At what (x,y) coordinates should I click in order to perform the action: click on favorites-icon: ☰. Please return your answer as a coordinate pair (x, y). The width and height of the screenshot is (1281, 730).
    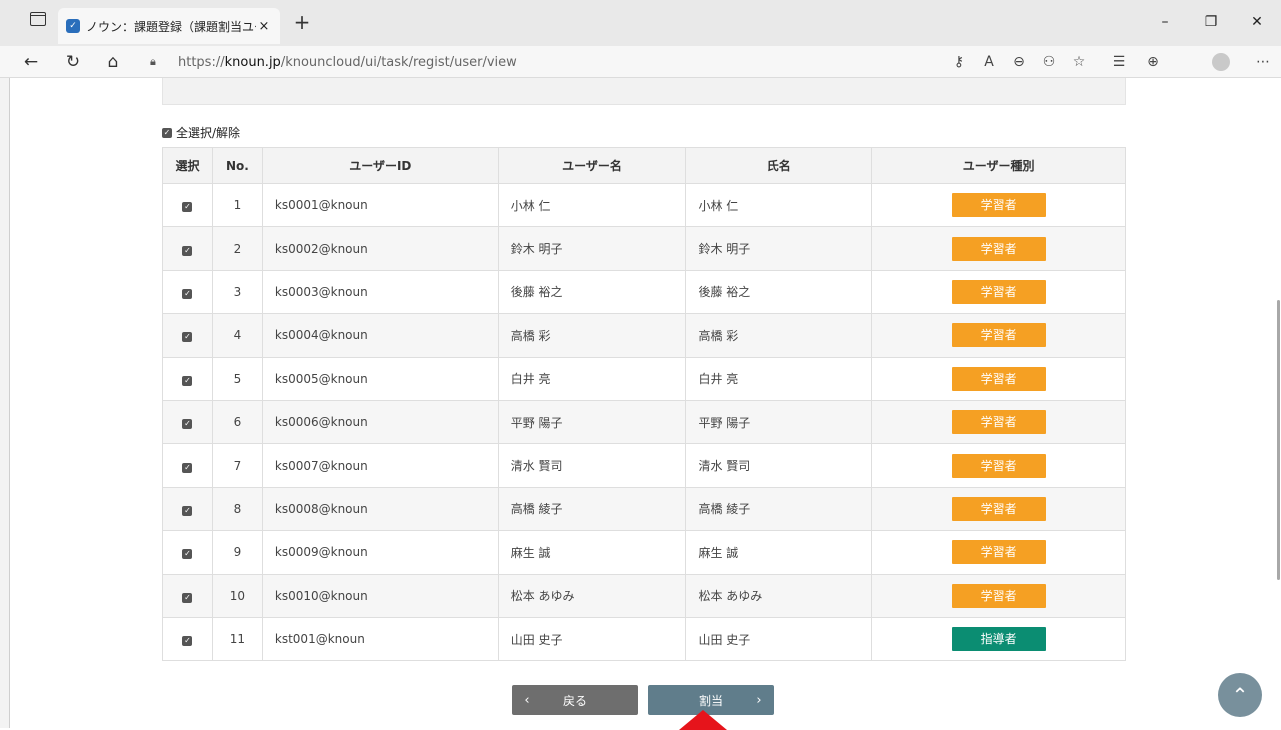
    Looking at the image, I should click on (1119, 62).